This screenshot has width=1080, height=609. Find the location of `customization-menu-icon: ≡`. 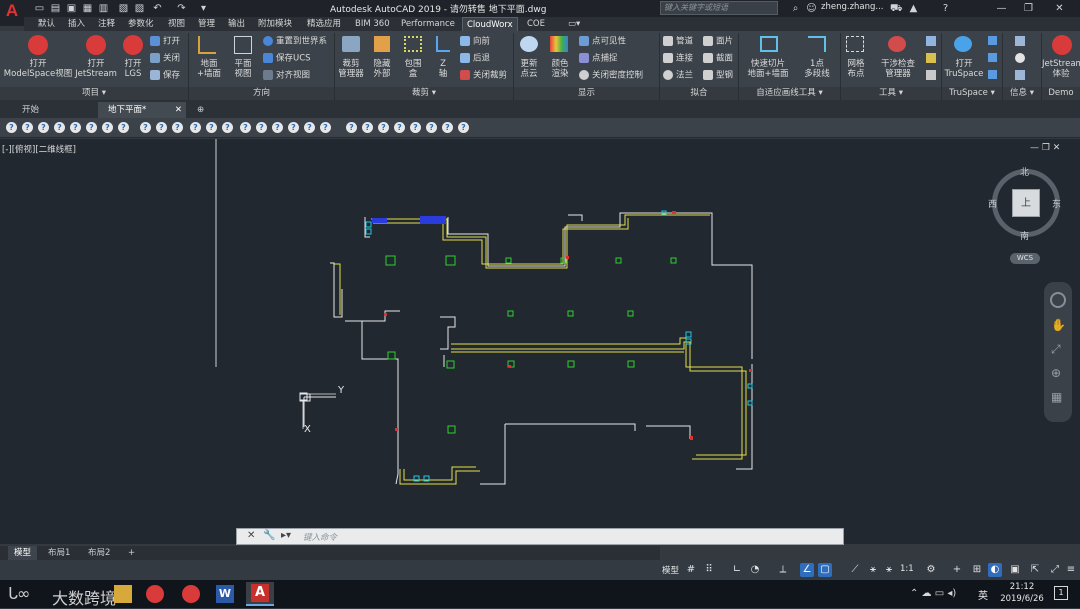

customization-menu-icon: ≡ is located at coordinates (1071, 570).